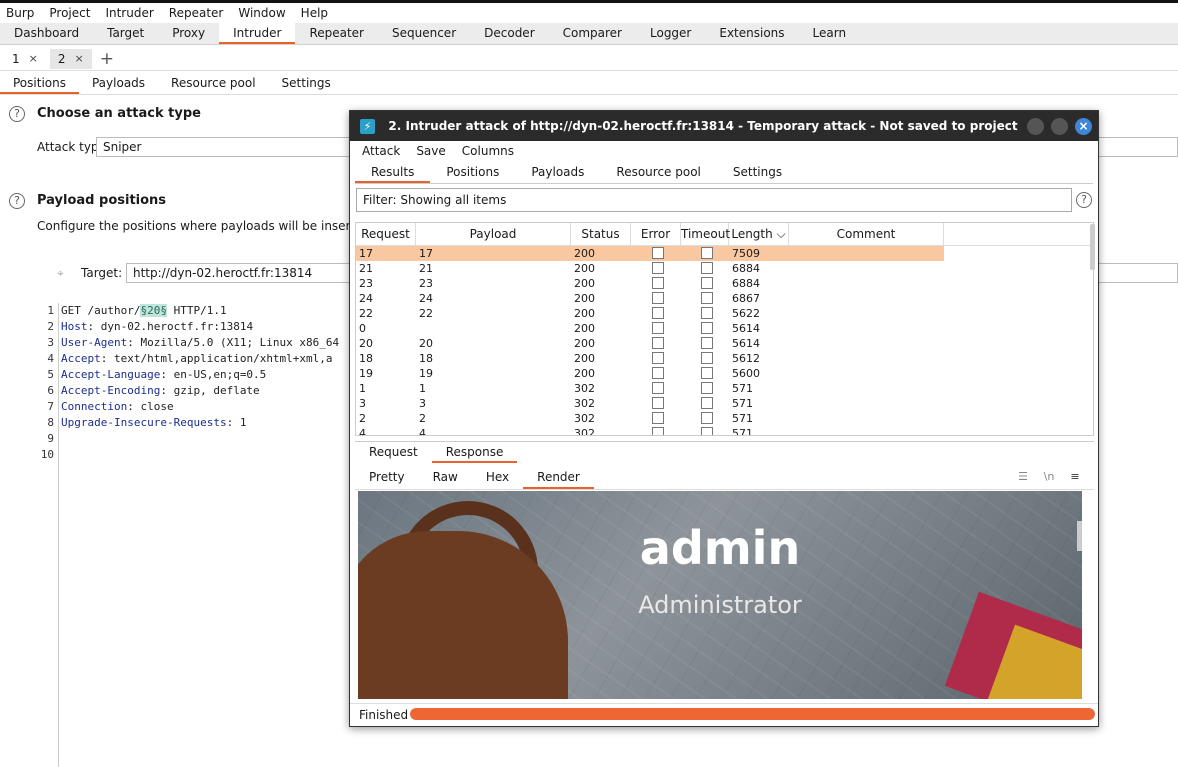 The height and width of the screenshot is (767, 1178). Describe the element at coordinates (188, 33) in the screenshot. I see `tab-proxy: Proxy` at that location.